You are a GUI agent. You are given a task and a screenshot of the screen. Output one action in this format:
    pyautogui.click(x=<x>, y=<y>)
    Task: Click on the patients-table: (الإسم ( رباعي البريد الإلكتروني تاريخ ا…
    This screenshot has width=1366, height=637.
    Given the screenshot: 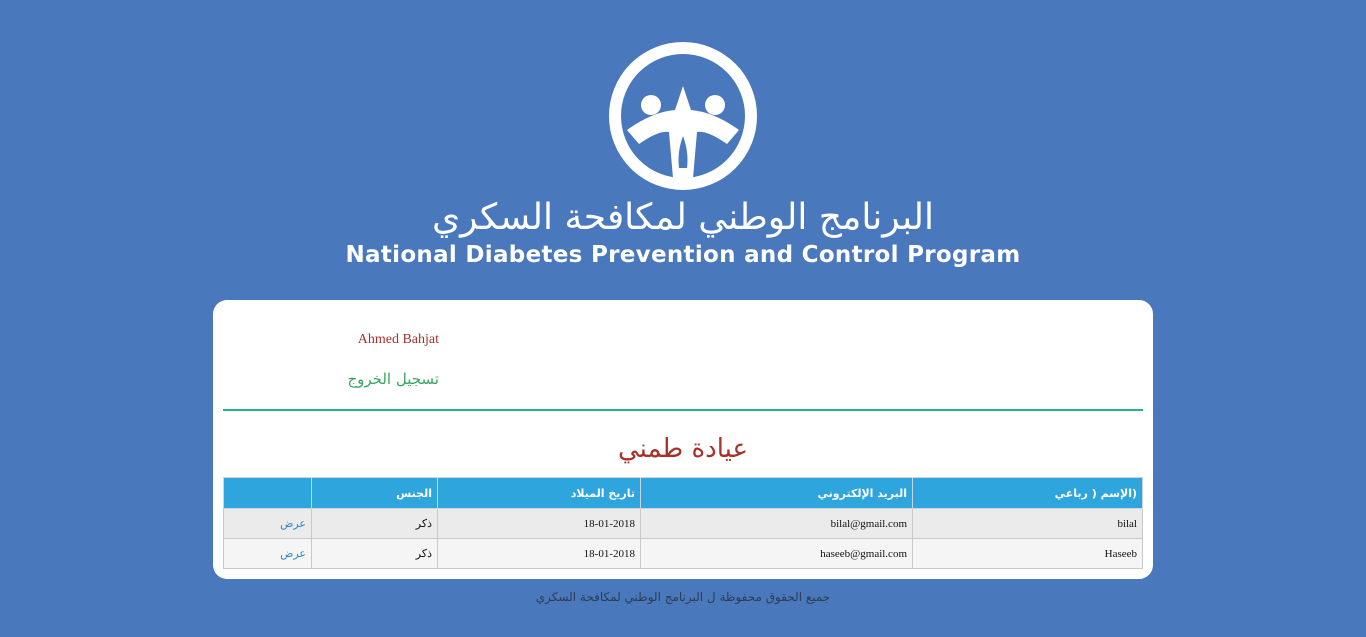 What is the action you would take?
    pyautogui.click(x=683, y=523)
    